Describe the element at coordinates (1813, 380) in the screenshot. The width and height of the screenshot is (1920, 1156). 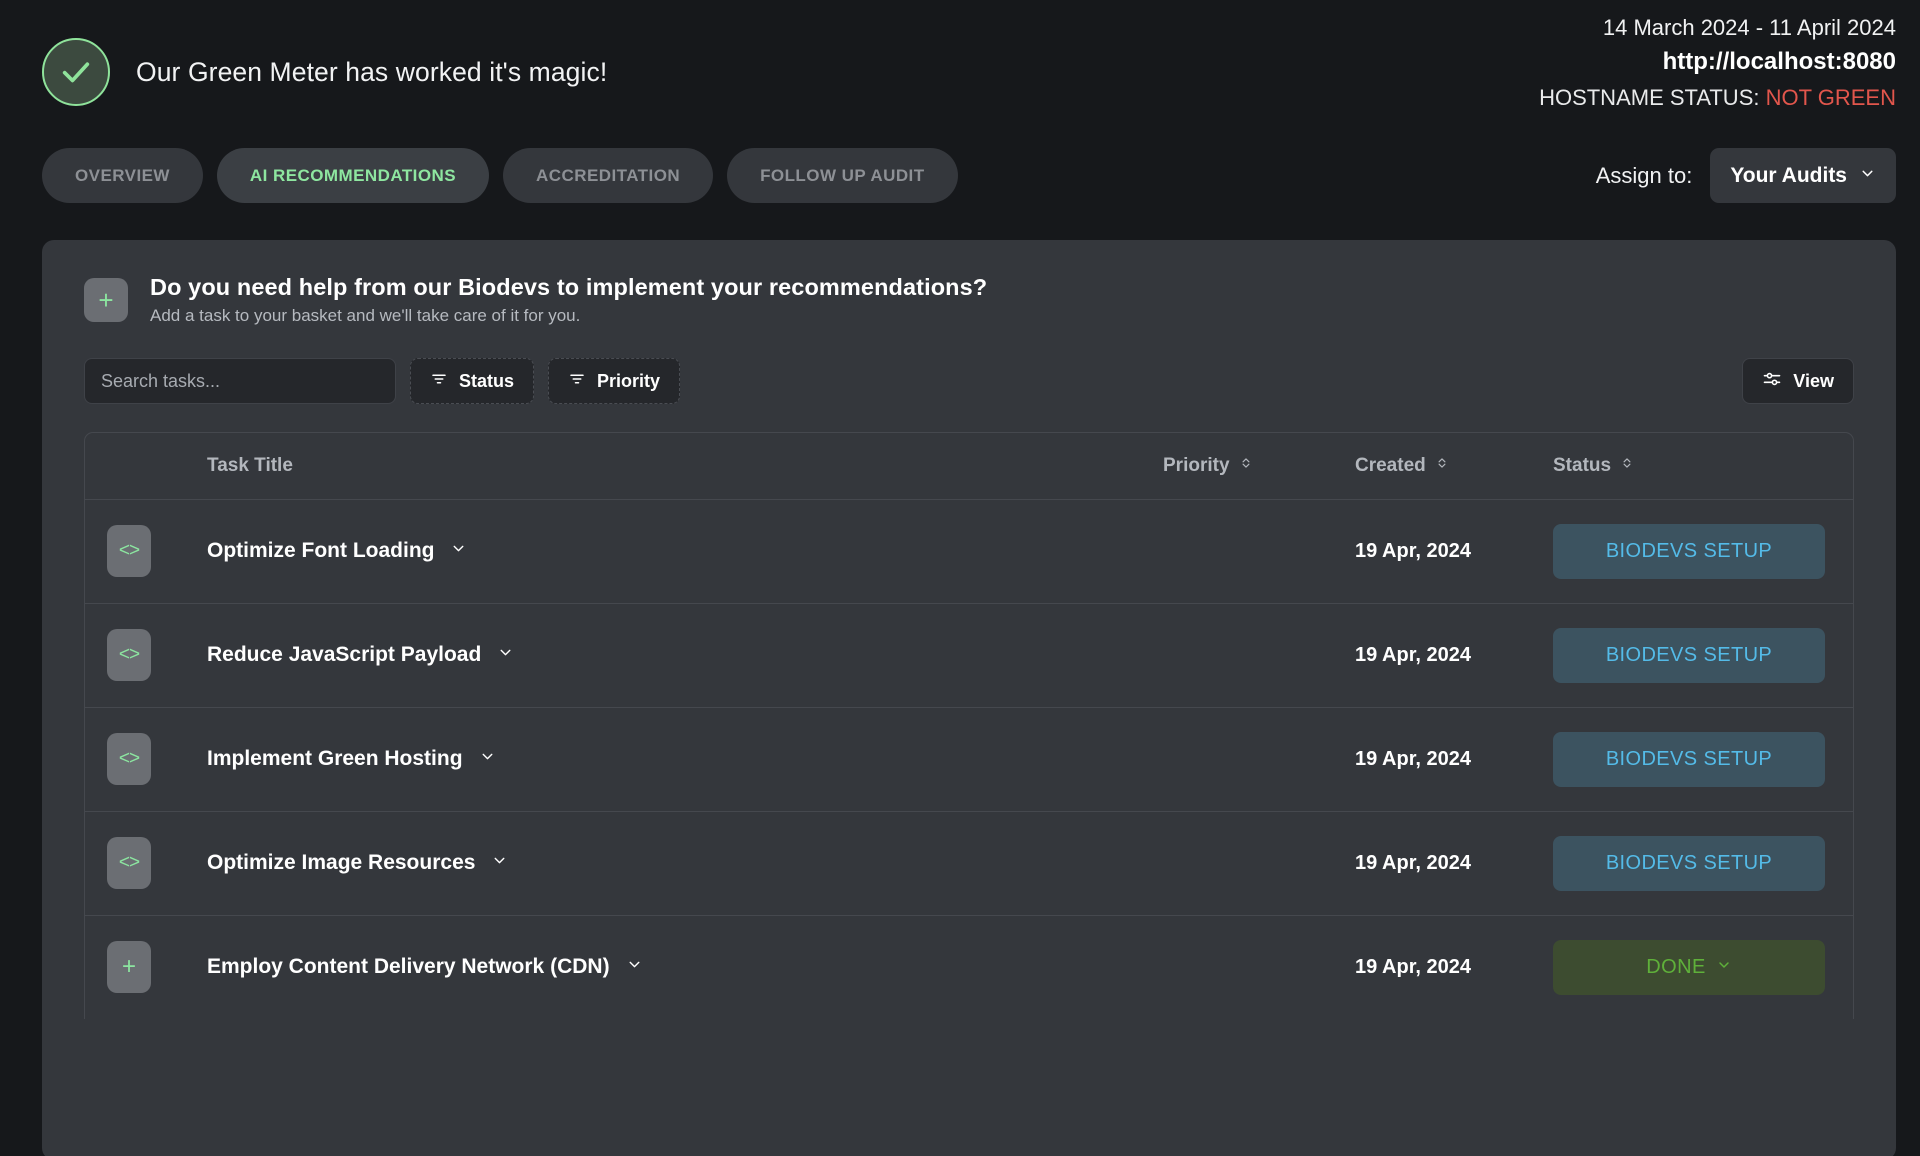
I see `view-label: View` at that location.